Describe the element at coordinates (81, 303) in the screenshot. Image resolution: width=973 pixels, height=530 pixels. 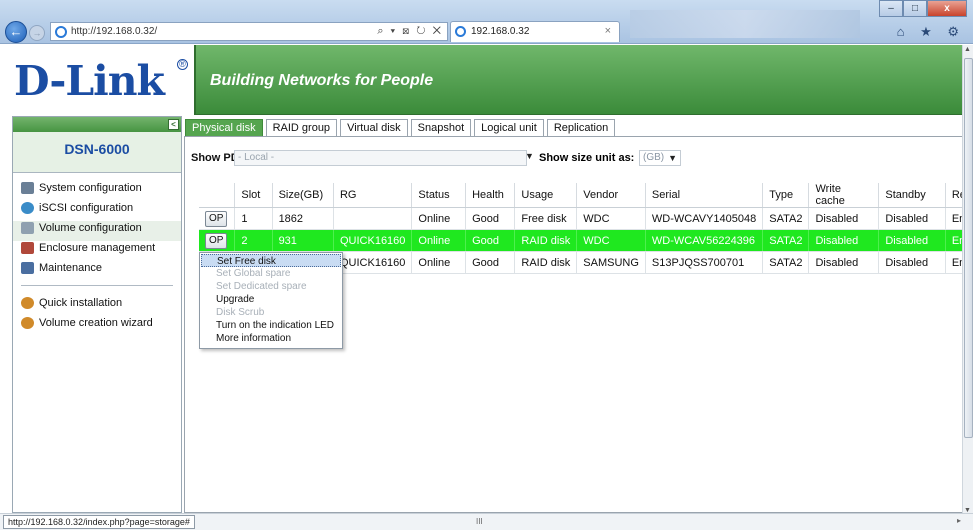
I see `sidebar-item-label: Quick installation` at that location.